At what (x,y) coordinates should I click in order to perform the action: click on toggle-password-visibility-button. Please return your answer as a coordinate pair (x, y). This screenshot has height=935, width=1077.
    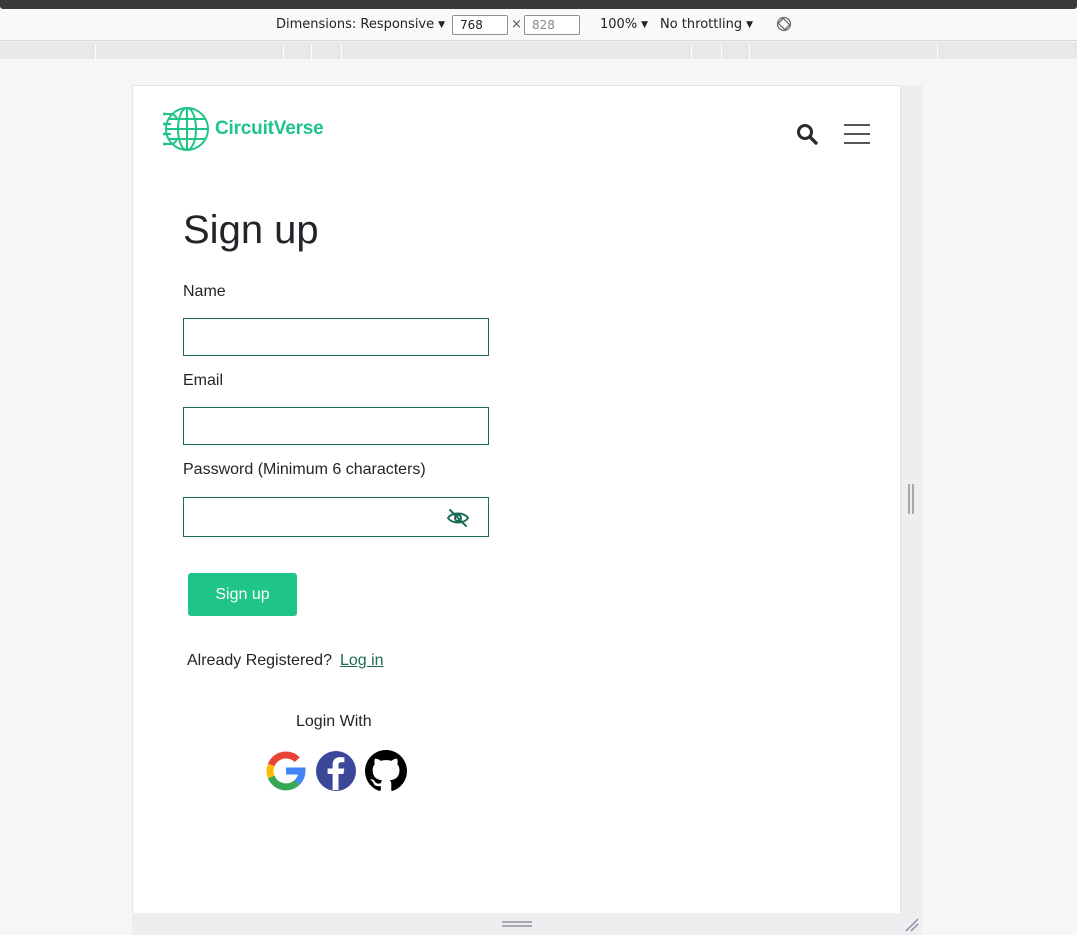
    Looking at the image, I should click on (458, 518).